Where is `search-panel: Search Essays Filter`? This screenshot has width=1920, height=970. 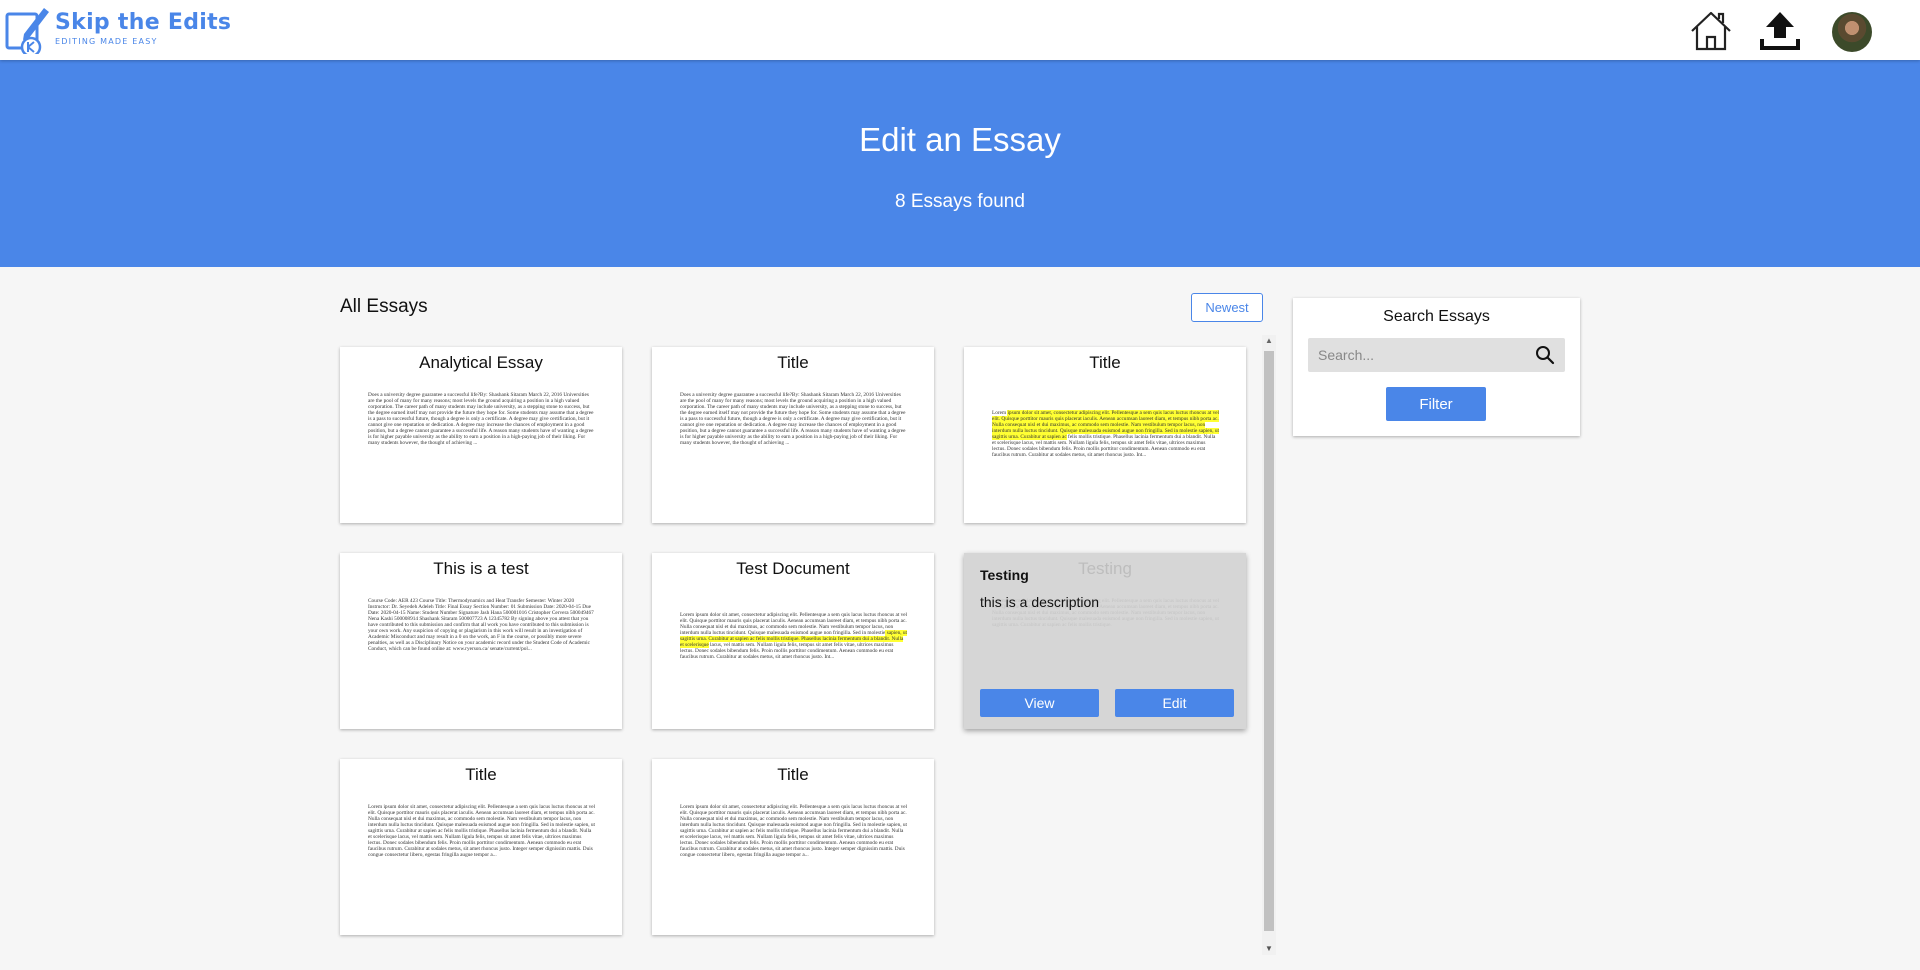
search-panel: Search Essays Filter is located at coordinates (1436, 367).